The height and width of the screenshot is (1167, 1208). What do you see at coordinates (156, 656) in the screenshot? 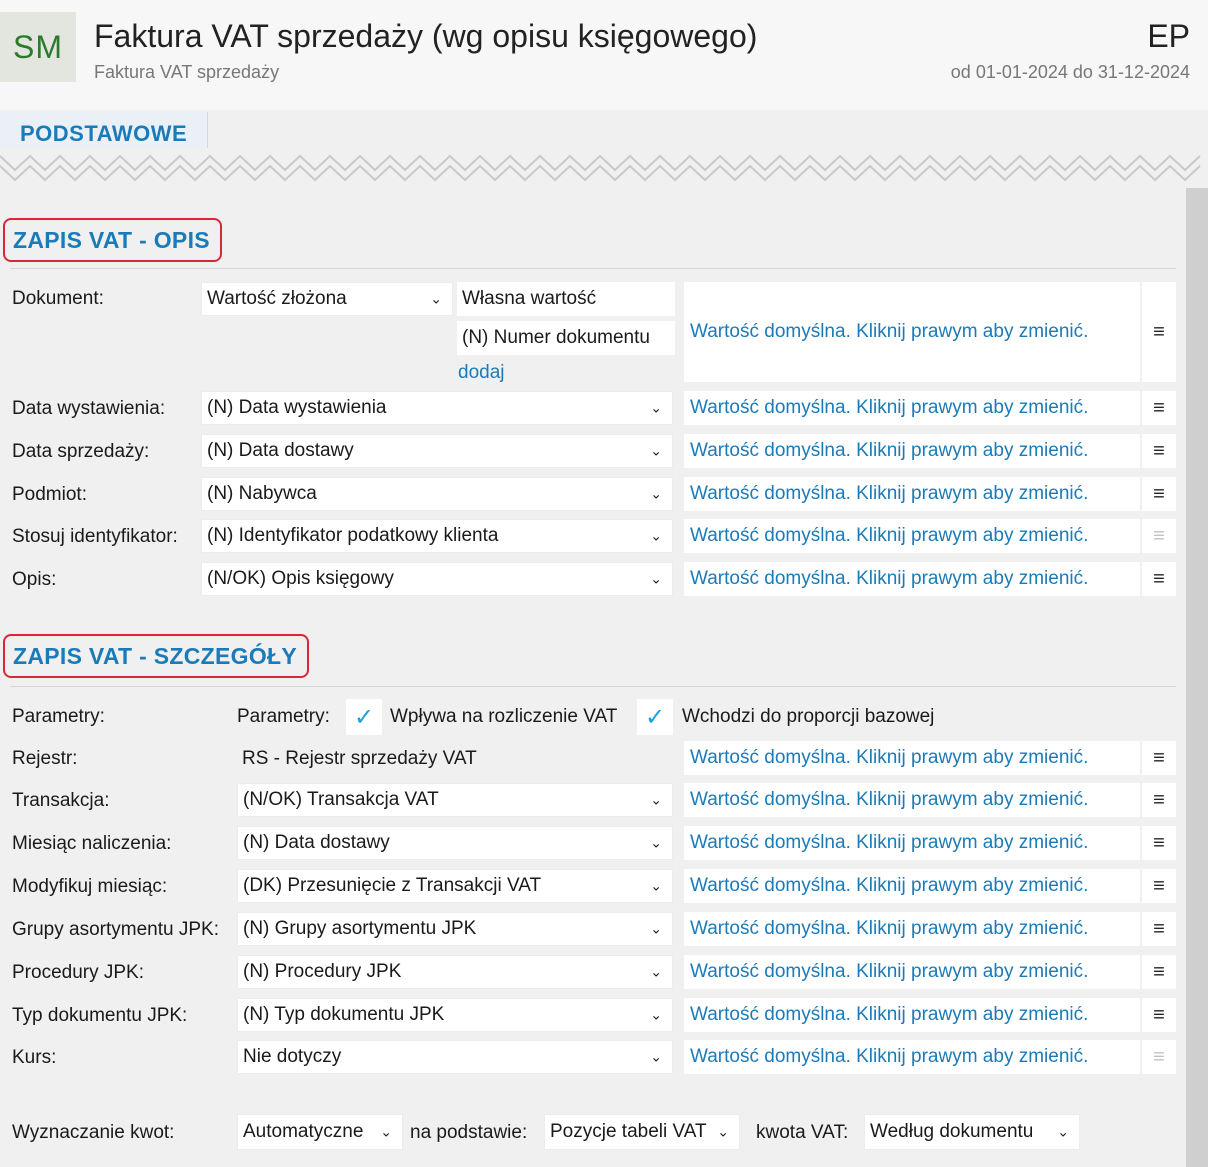
I see `section-title-szczegoly: ZAPIS VAT - SZCZEGÓŁY` at bounding box center [156, 656].